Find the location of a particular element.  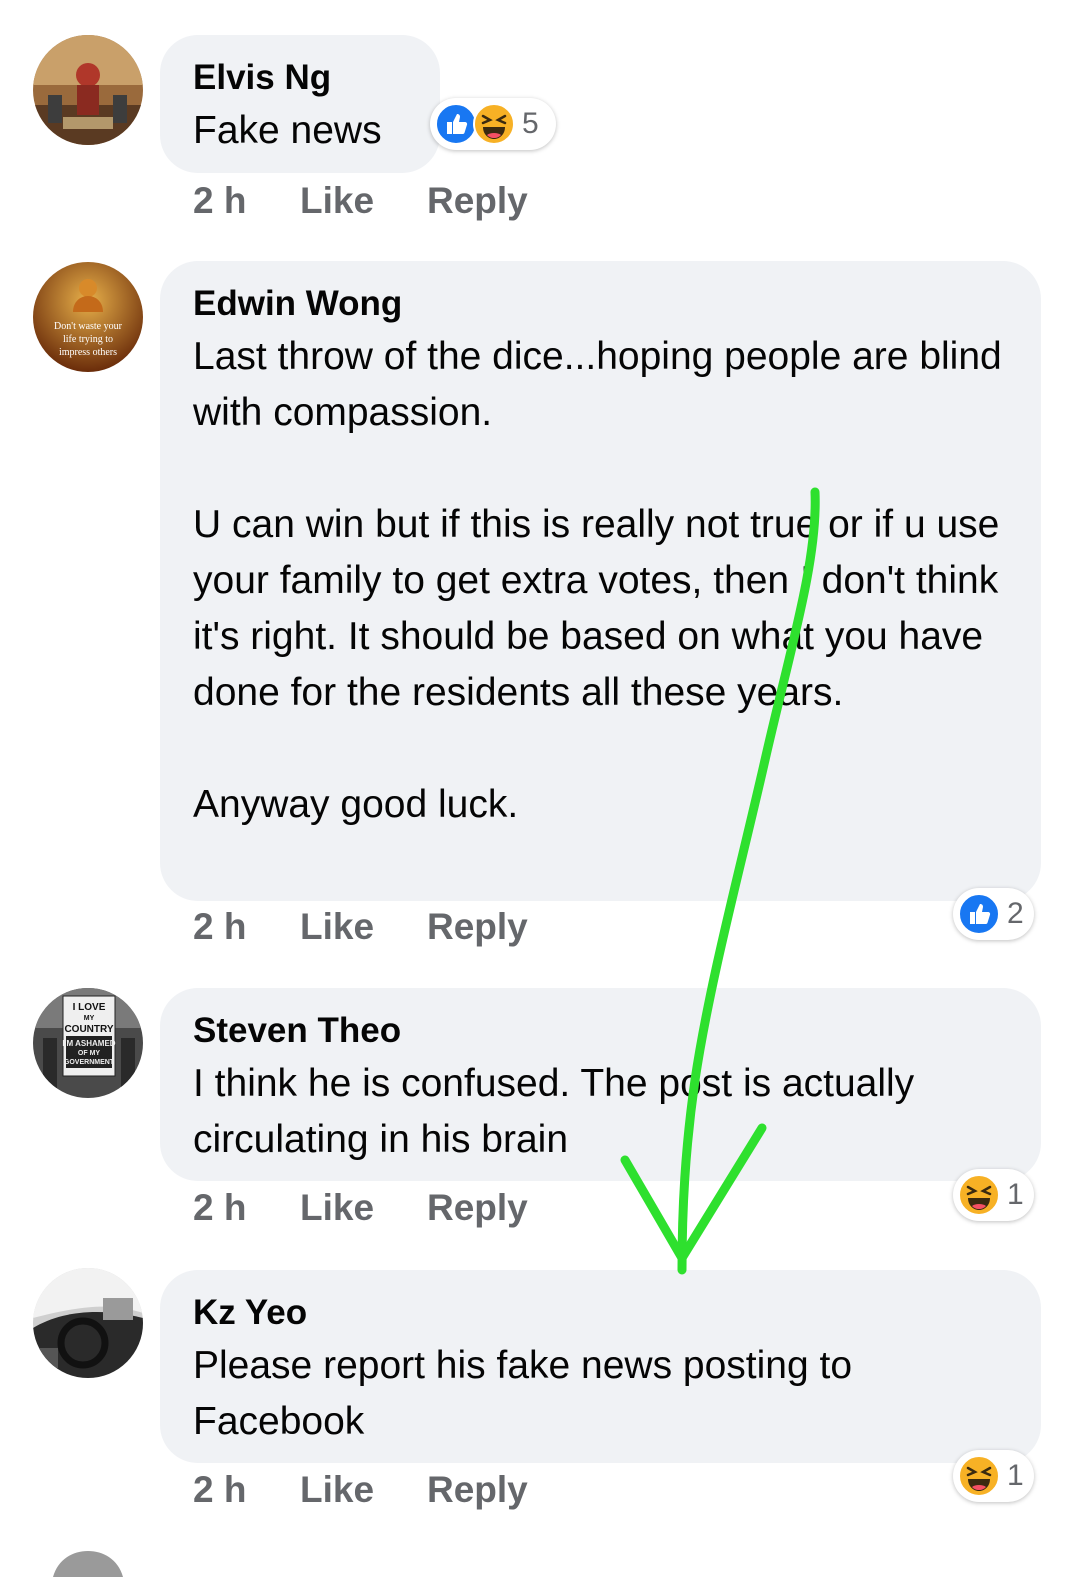

comment-author: Edwin Wong is located at coordinates (600, 304).